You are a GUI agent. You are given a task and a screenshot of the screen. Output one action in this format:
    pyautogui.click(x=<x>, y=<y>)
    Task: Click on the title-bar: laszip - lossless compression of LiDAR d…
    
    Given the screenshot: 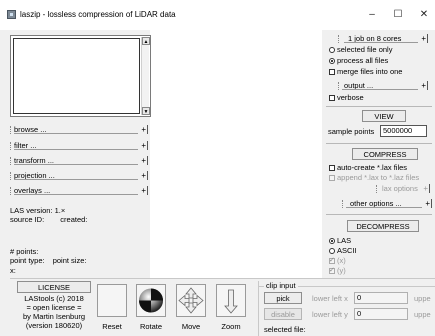 What is the action you would take?
    pyautogui.click(x=217, y=15)
    